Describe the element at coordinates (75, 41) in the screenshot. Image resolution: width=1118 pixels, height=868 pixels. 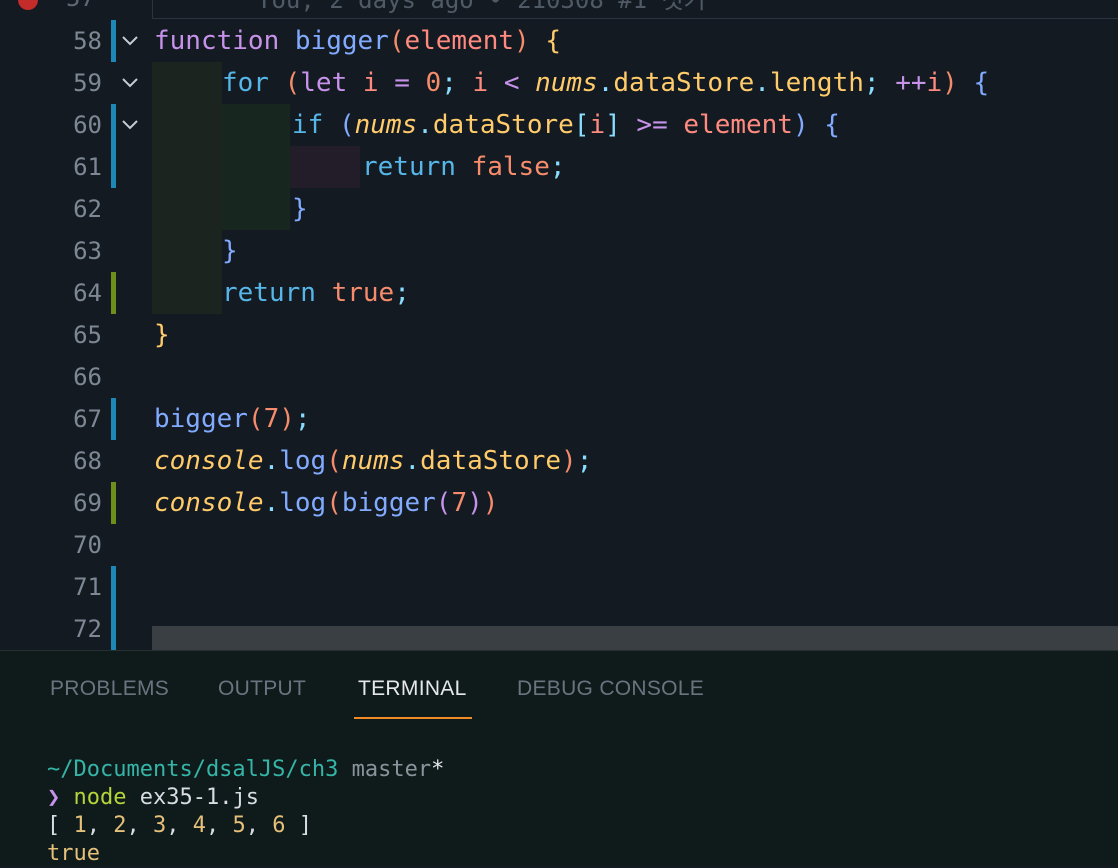
I see `line-number: 58` at that location.